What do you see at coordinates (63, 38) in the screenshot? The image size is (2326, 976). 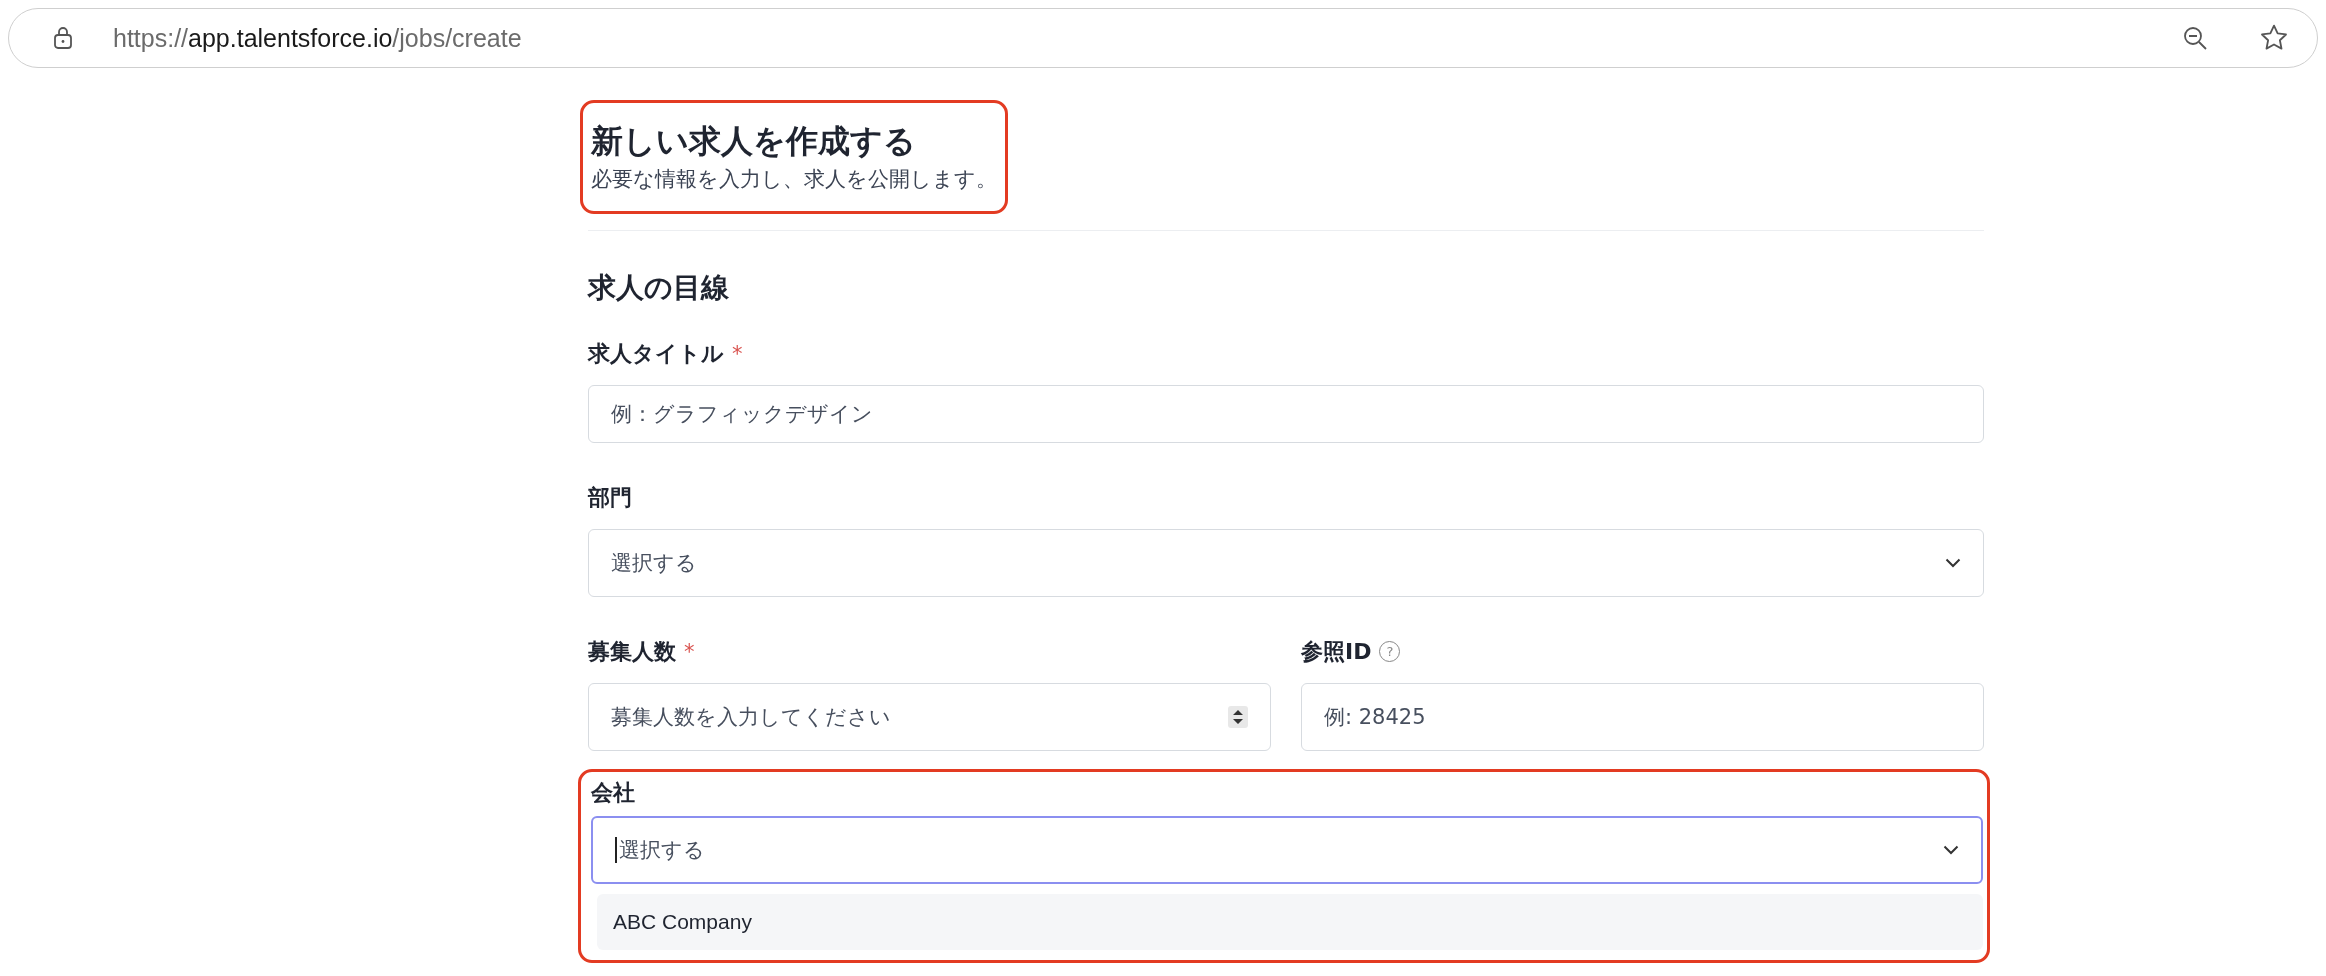 I see `lock-icon` at bounding box center [63, 38].